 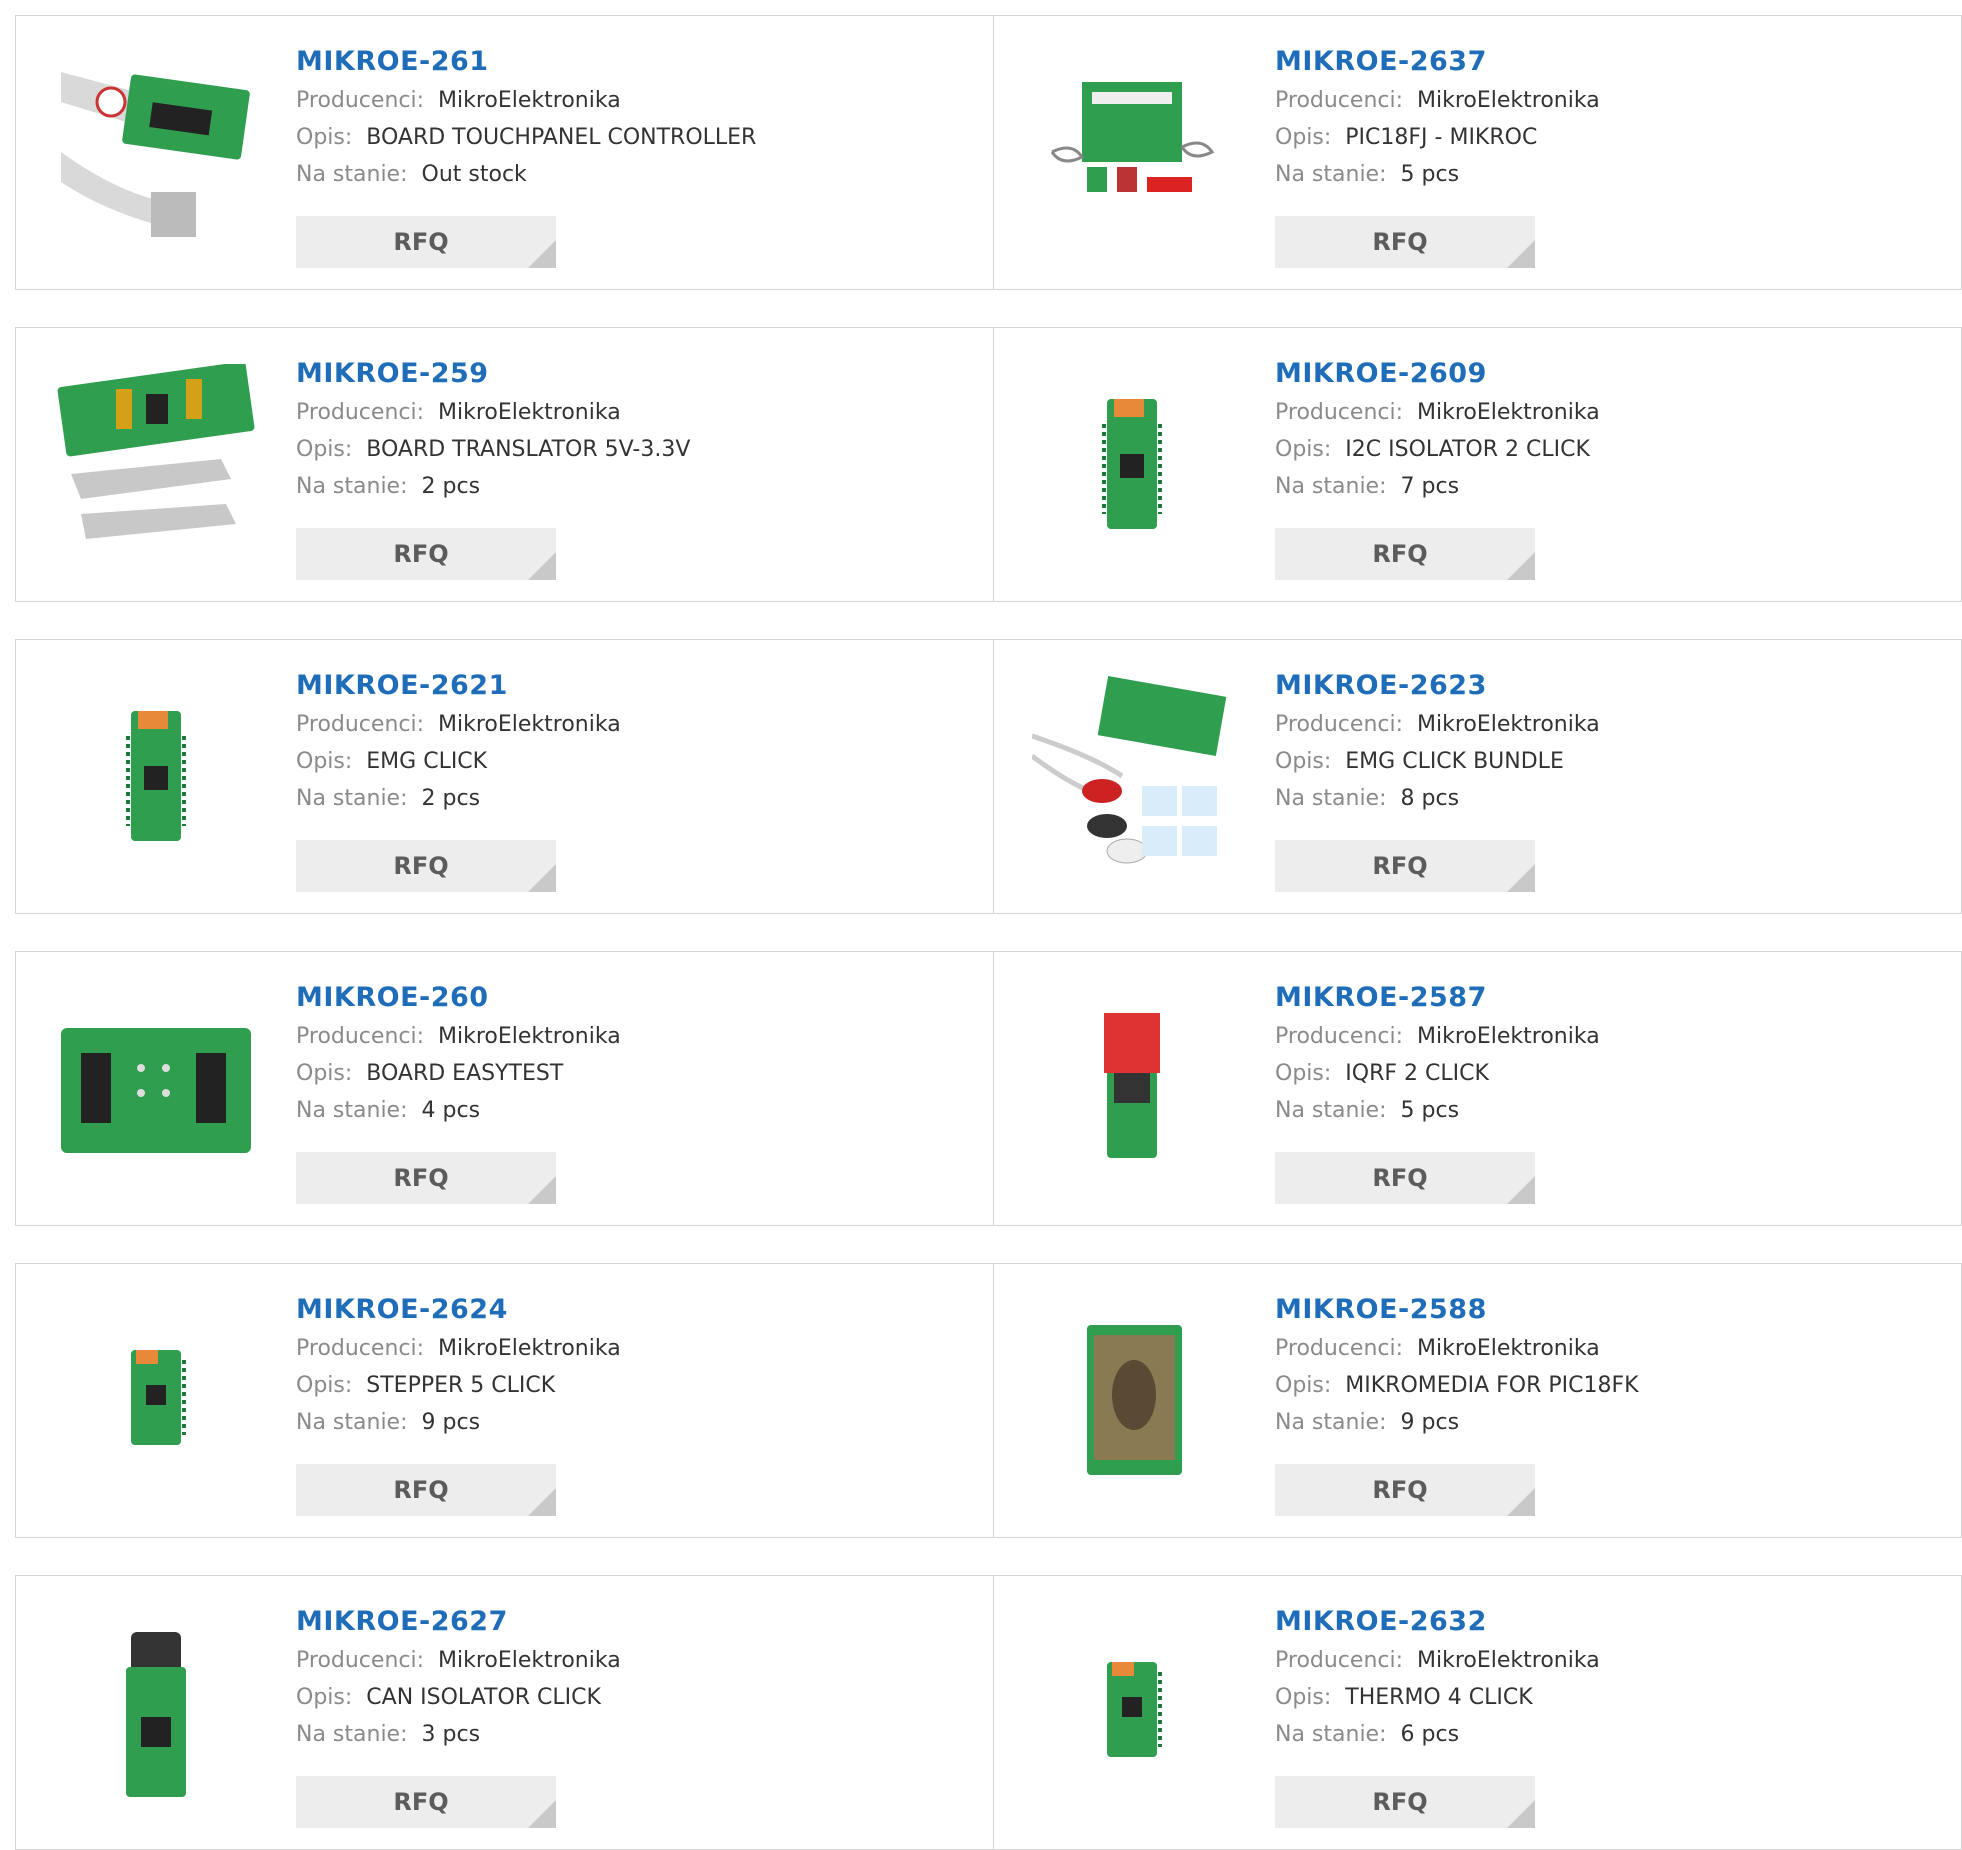 I want to click on description-line: Opis: BOARD TOUCHPANEL CONTROLLER, so click(x=526, y=137).